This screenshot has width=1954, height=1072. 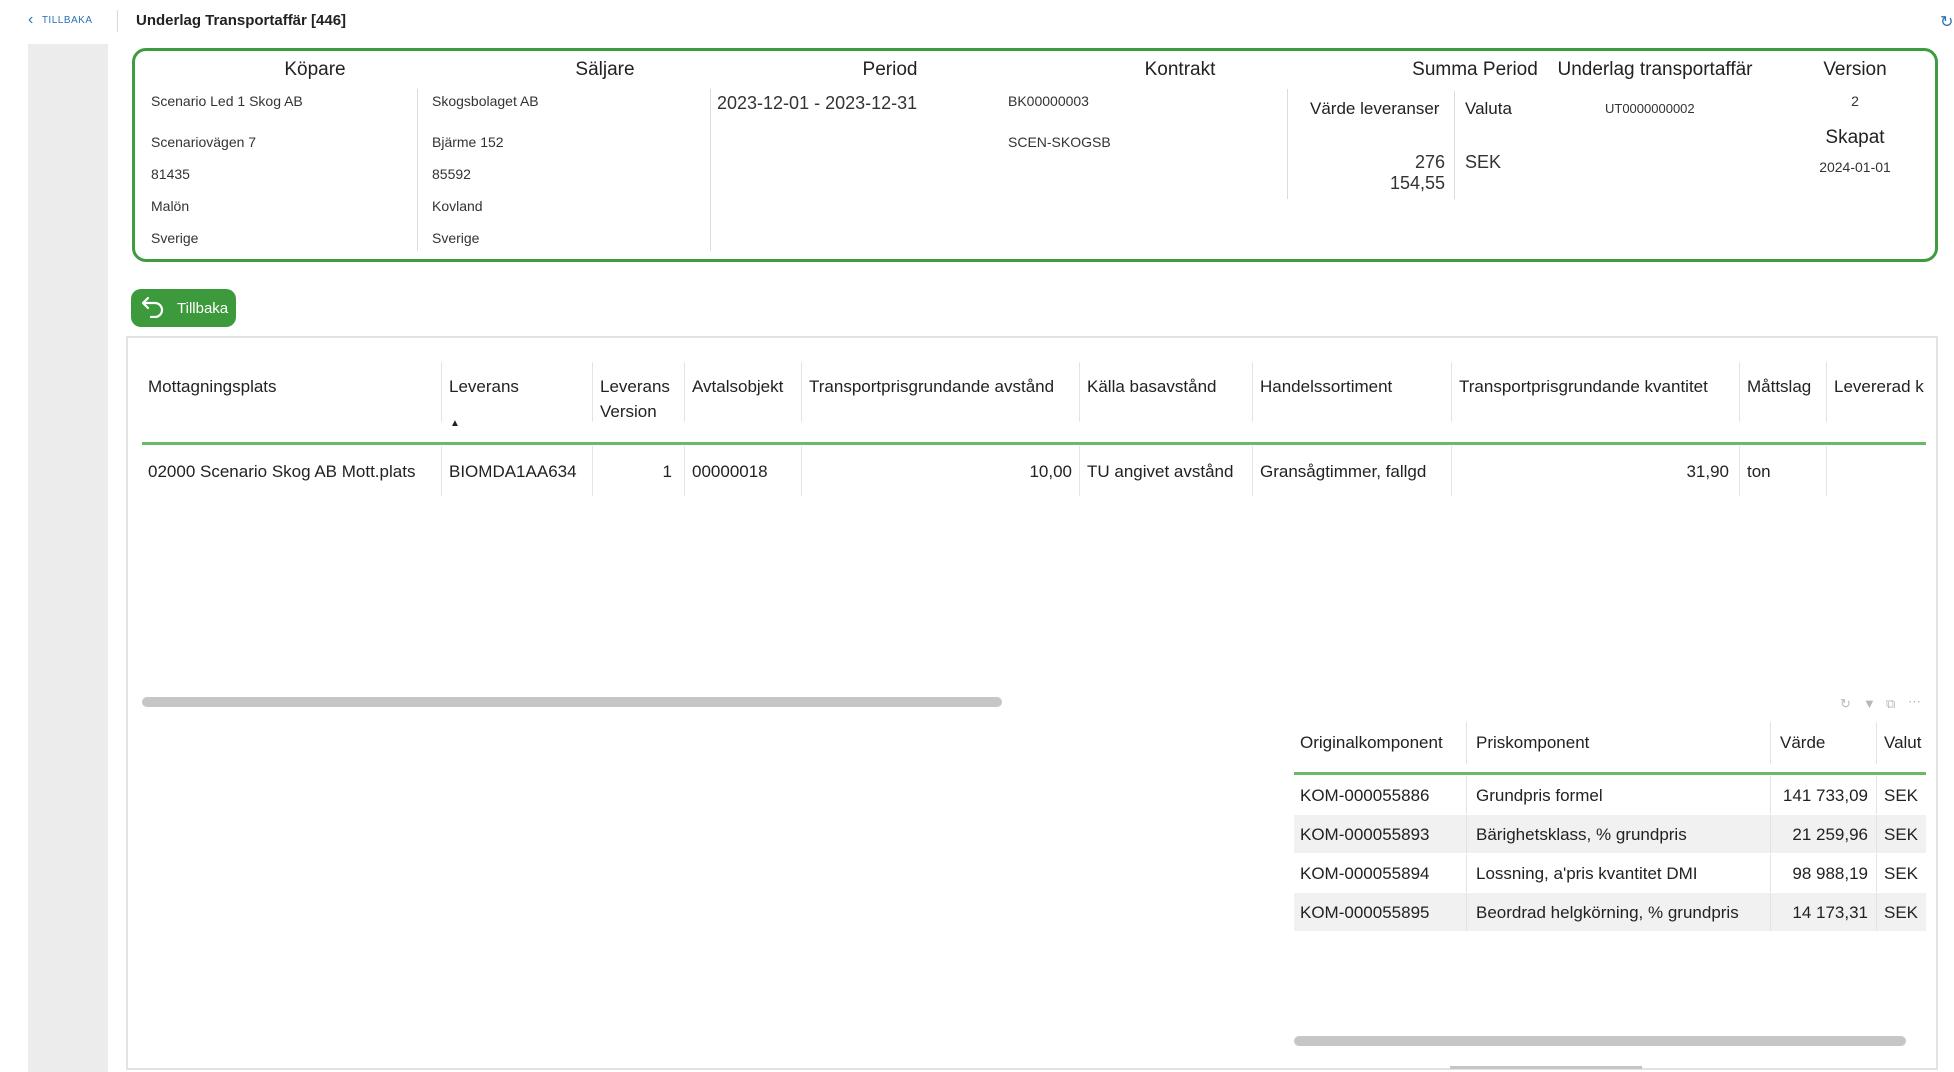 I want to click on cell-varde: 14 173,31, so click(x=1830, y=912).